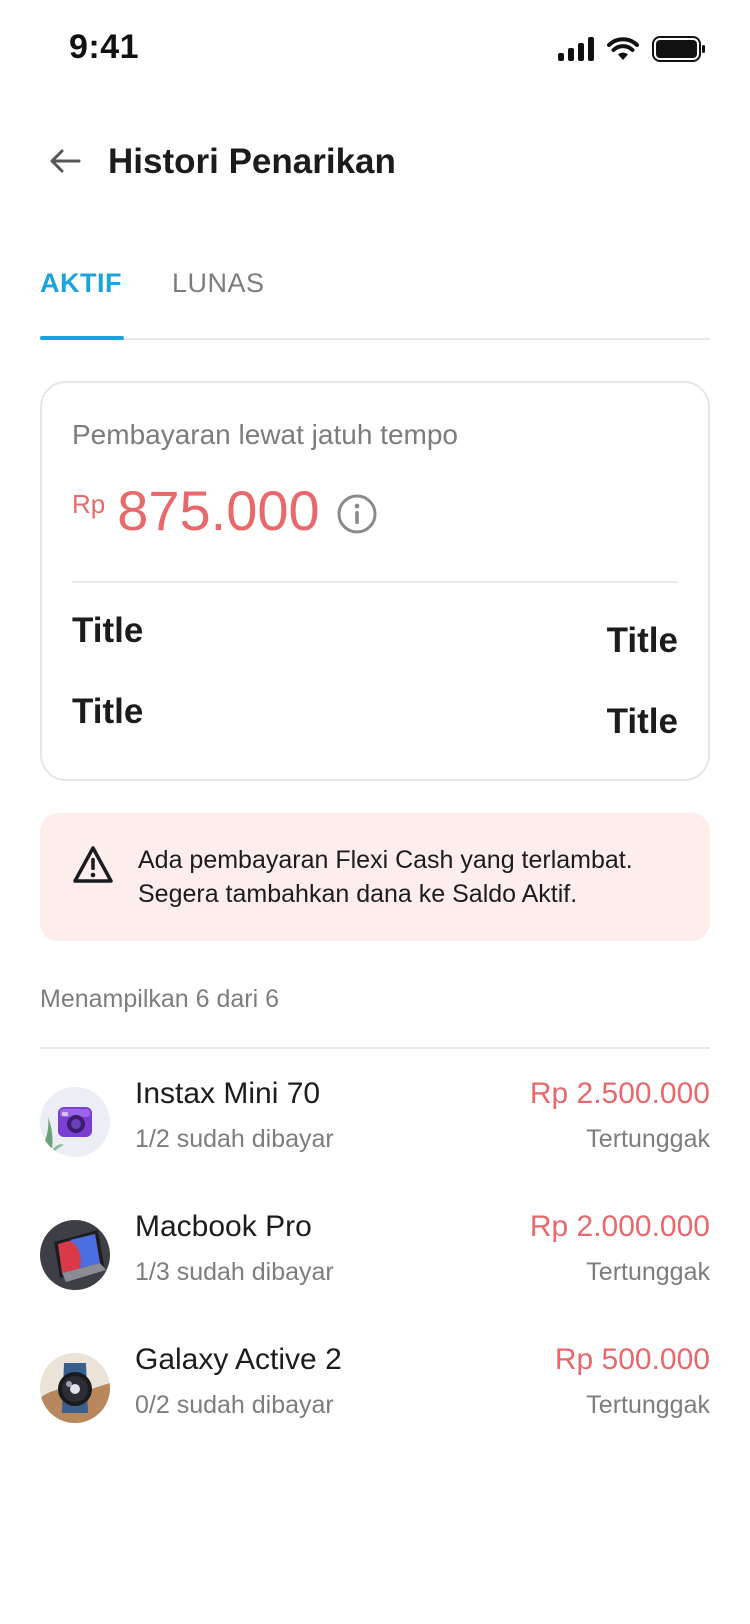  I want to click on overdue-amount: Rp 875.000, so click(225, 511).